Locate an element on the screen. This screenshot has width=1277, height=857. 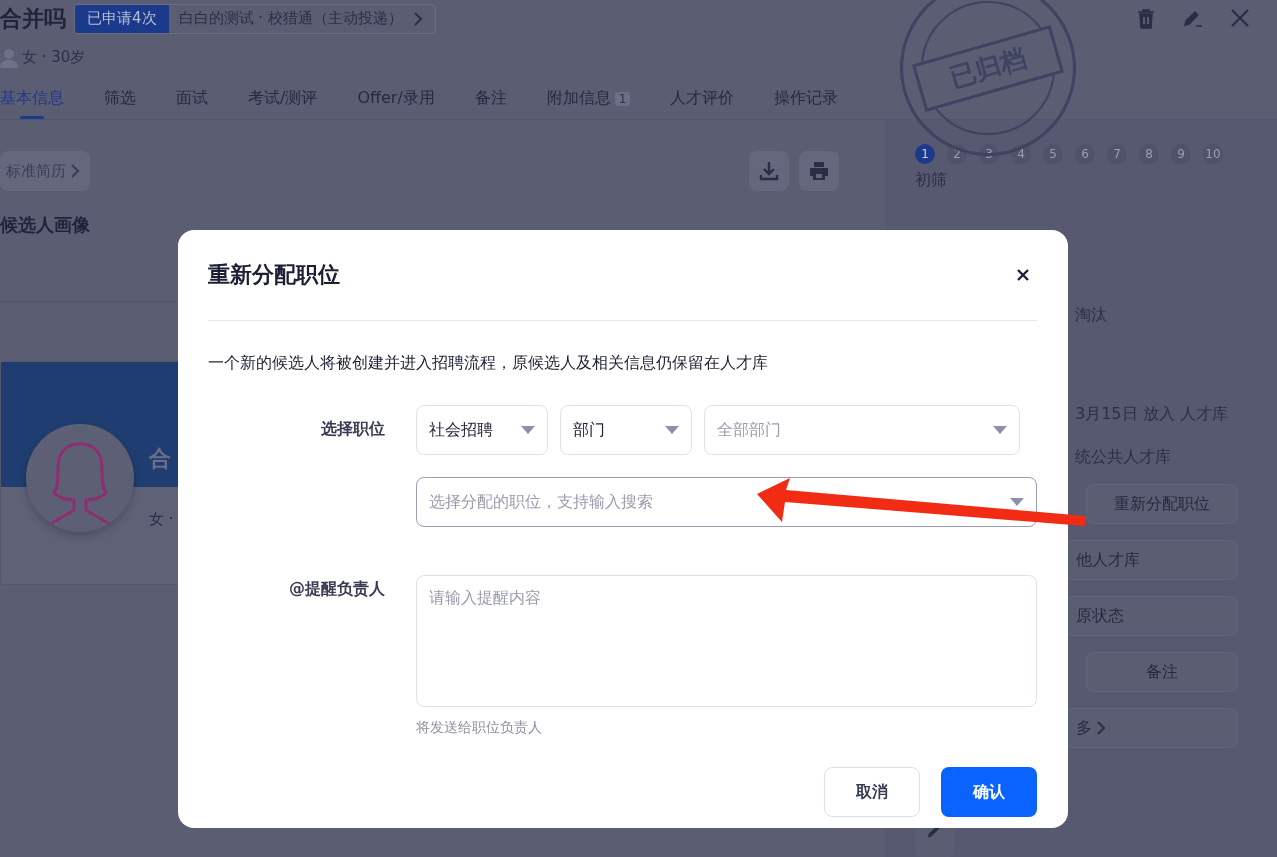
step-number: 9 is located at coordinates (1181, 154).